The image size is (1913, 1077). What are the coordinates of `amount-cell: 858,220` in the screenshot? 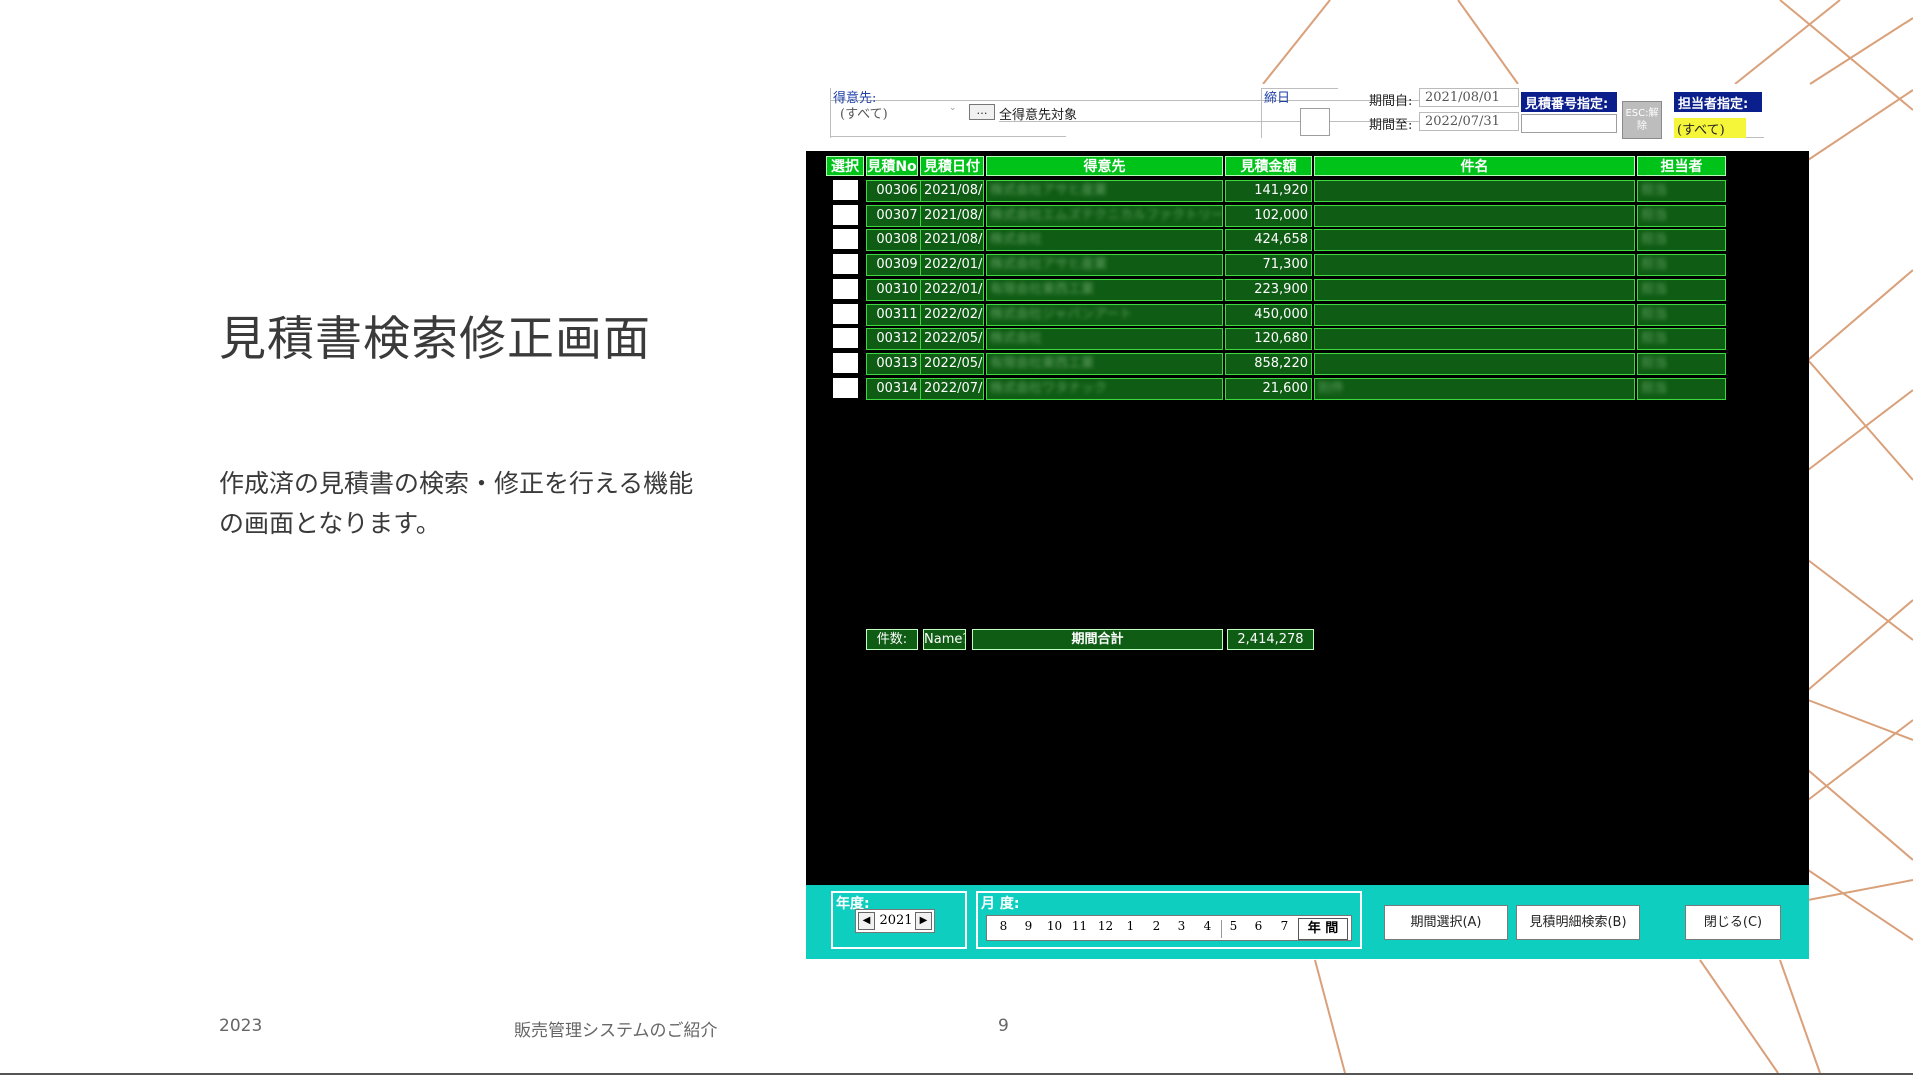 It's located at (1268, 364).